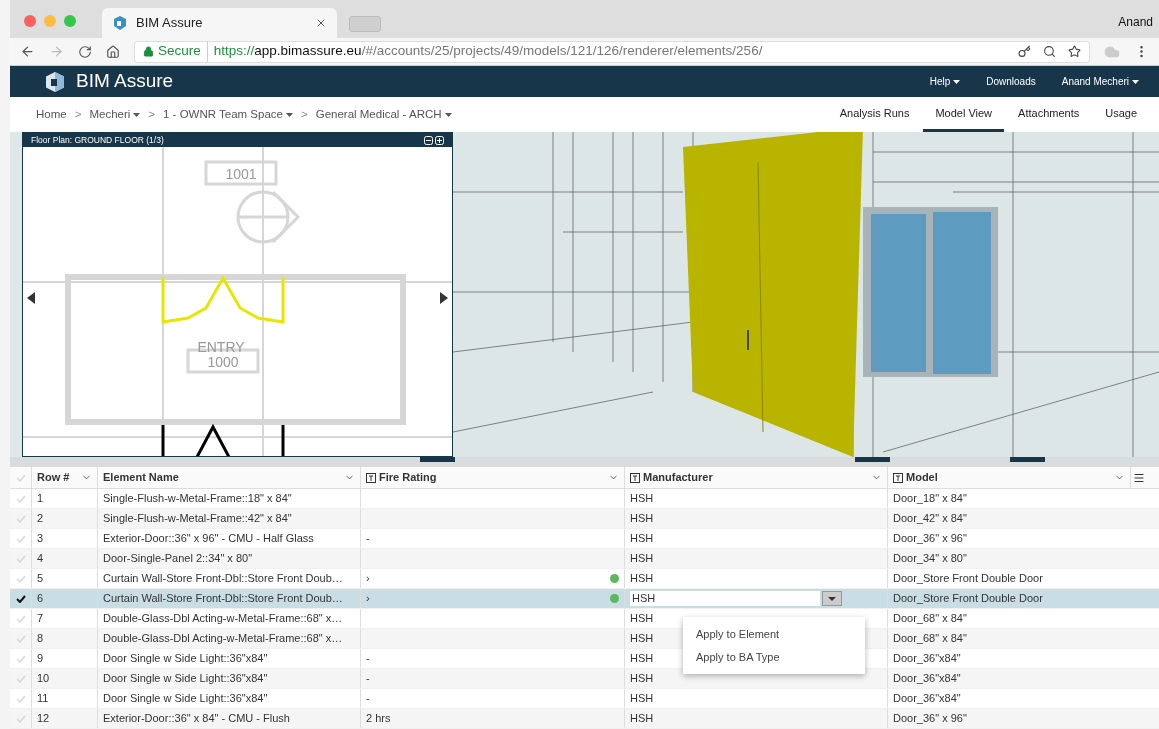 Image resolution: width=1159 pixels, height=729 pixels. What do you see at coordinates (43, 679) in the screenshot?
I see `row-number: 10` at bounding box center [43, 679].